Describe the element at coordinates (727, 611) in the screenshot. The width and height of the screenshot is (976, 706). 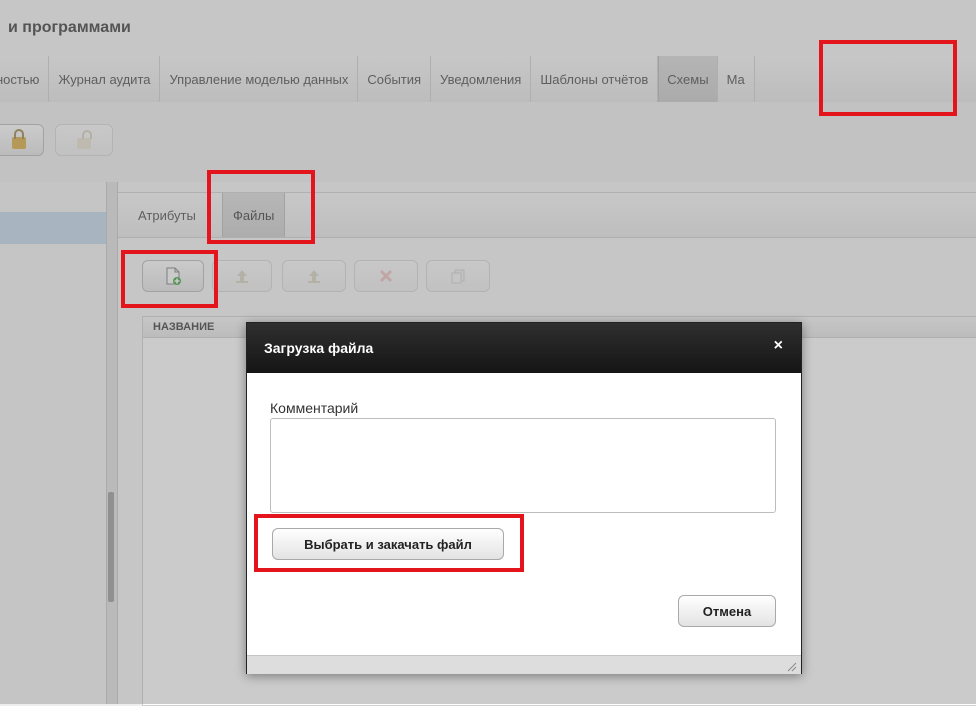
I see `cancel-button: Отмена` at that location.